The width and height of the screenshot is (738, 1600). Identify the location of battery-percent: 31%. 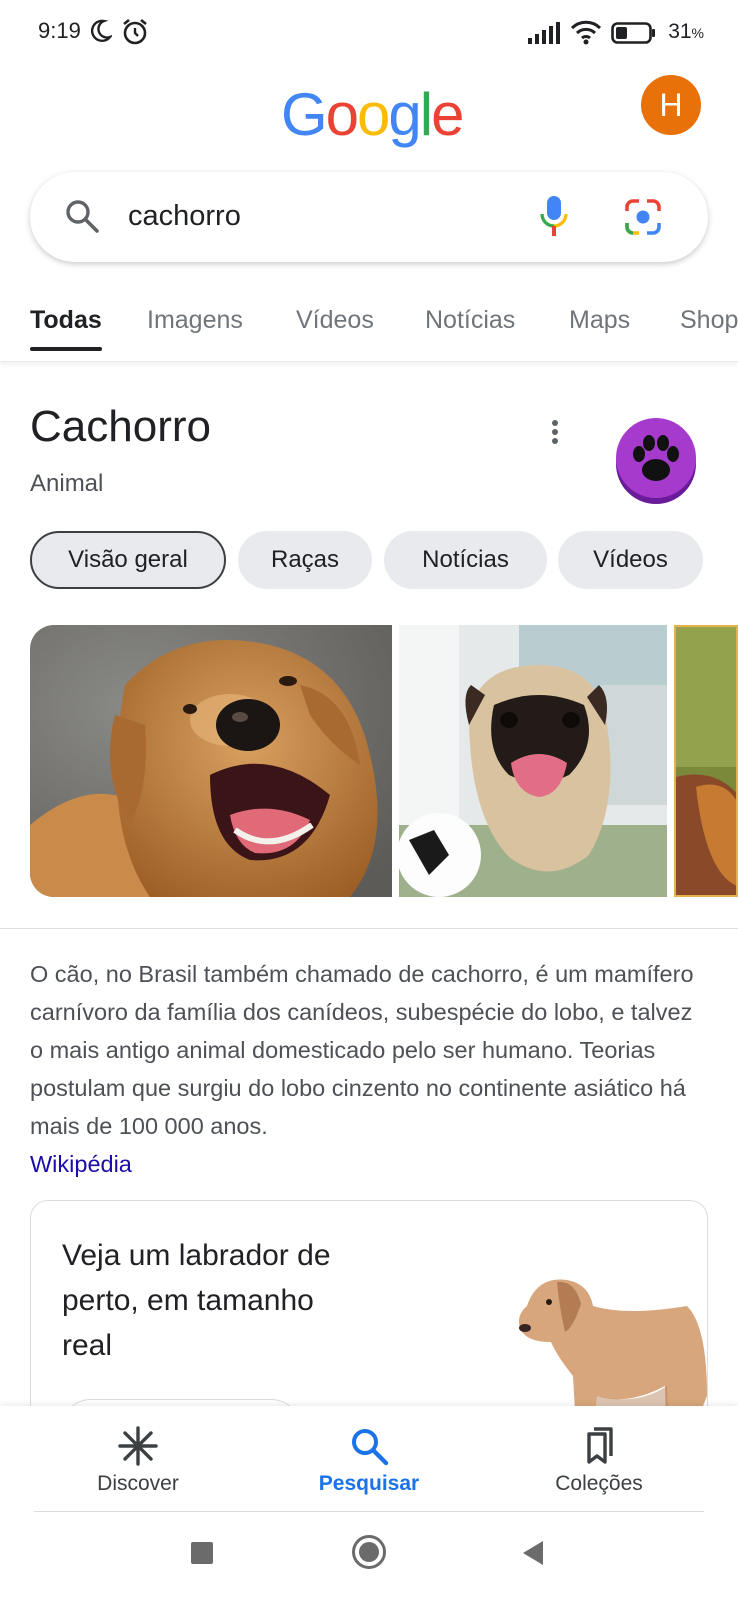
(686, 31).